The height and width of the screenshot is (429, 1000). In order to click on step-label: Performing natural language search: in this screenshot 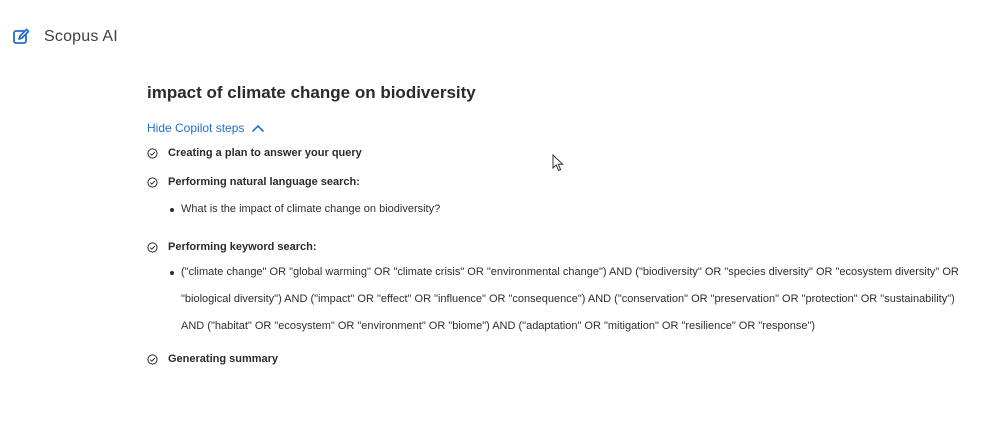, I will do `click(264, 182)`.